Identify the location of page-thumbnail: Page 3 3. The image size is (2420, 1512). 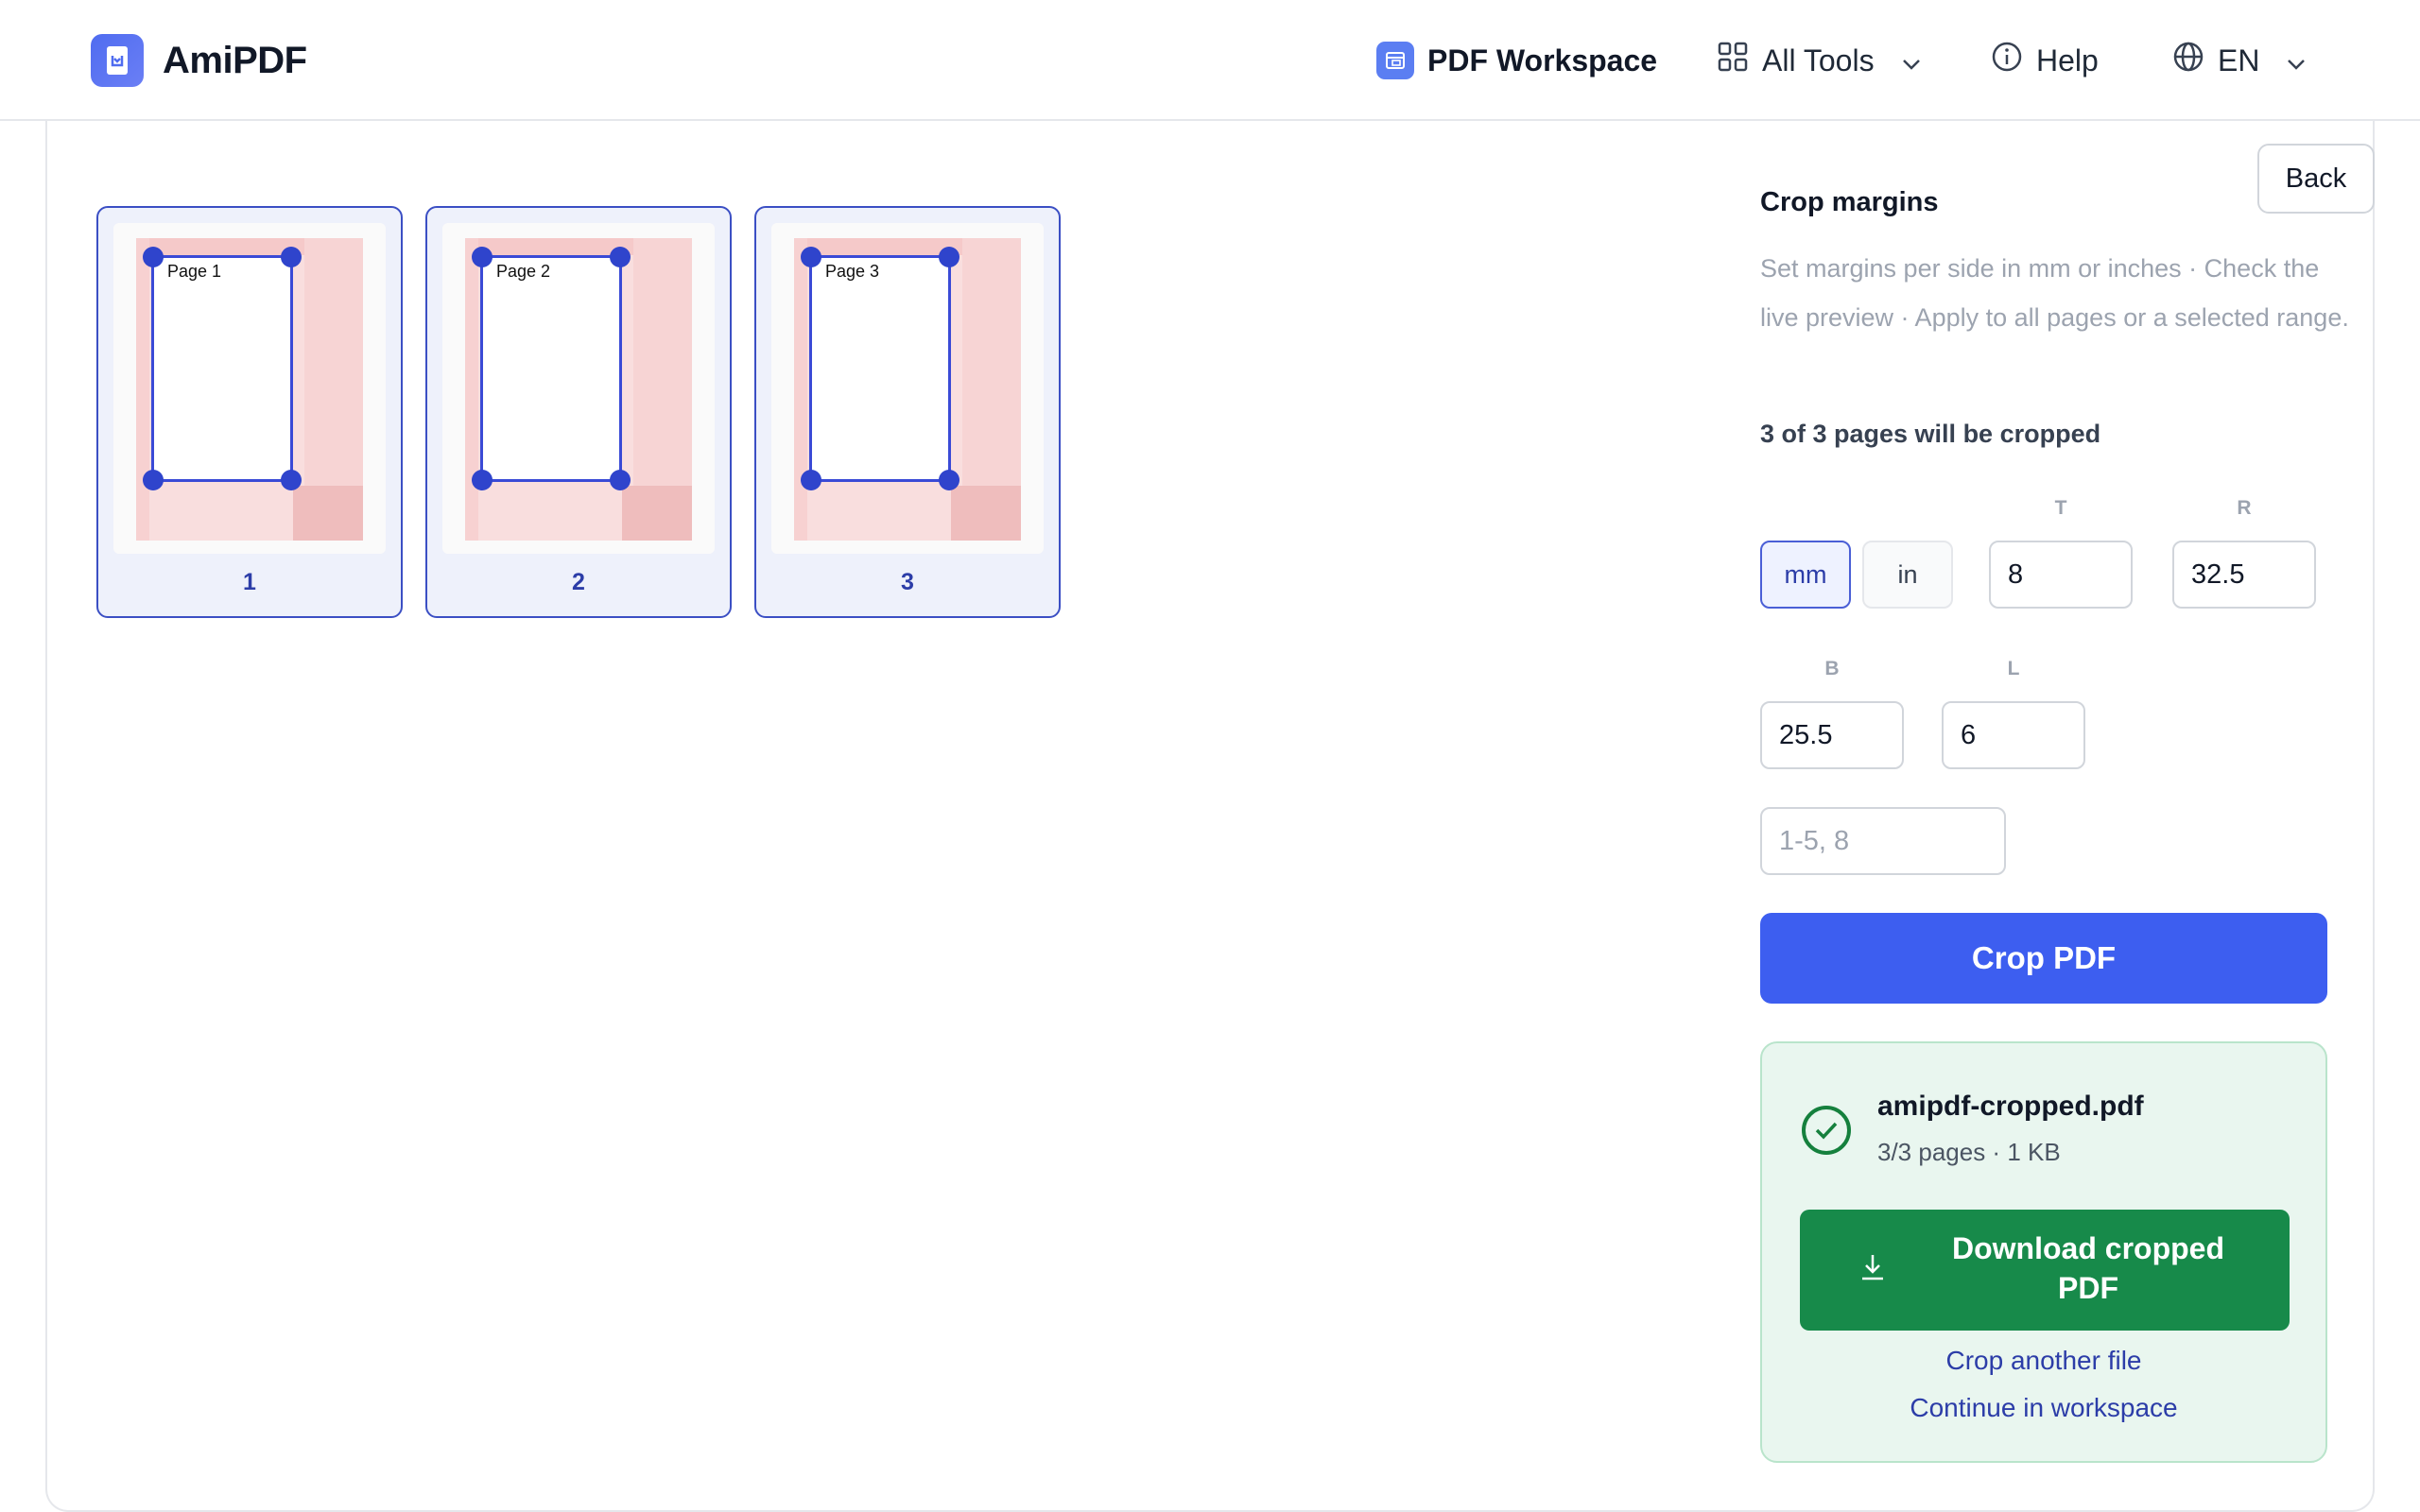
(907, 412).